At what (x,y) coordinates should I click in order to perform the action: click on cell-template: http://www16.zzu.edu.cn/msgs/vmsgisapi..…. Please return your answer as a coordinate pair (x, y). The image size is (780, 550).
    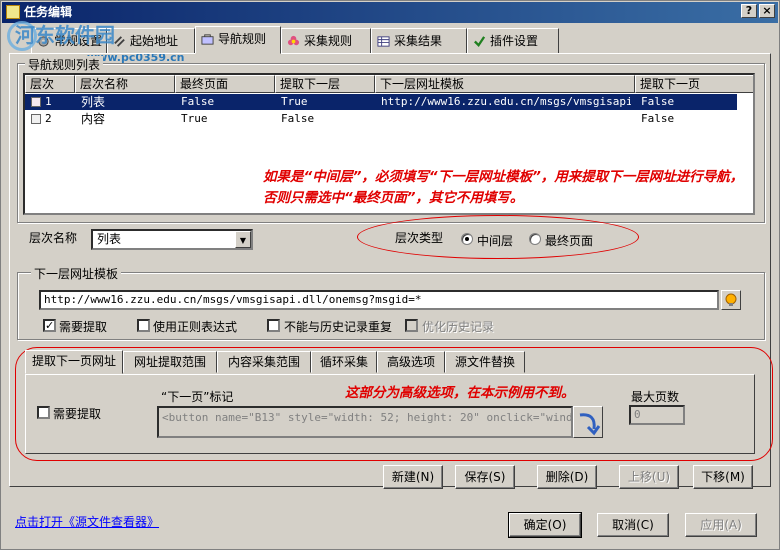
    Looking at the image, I should click on (506, 101).